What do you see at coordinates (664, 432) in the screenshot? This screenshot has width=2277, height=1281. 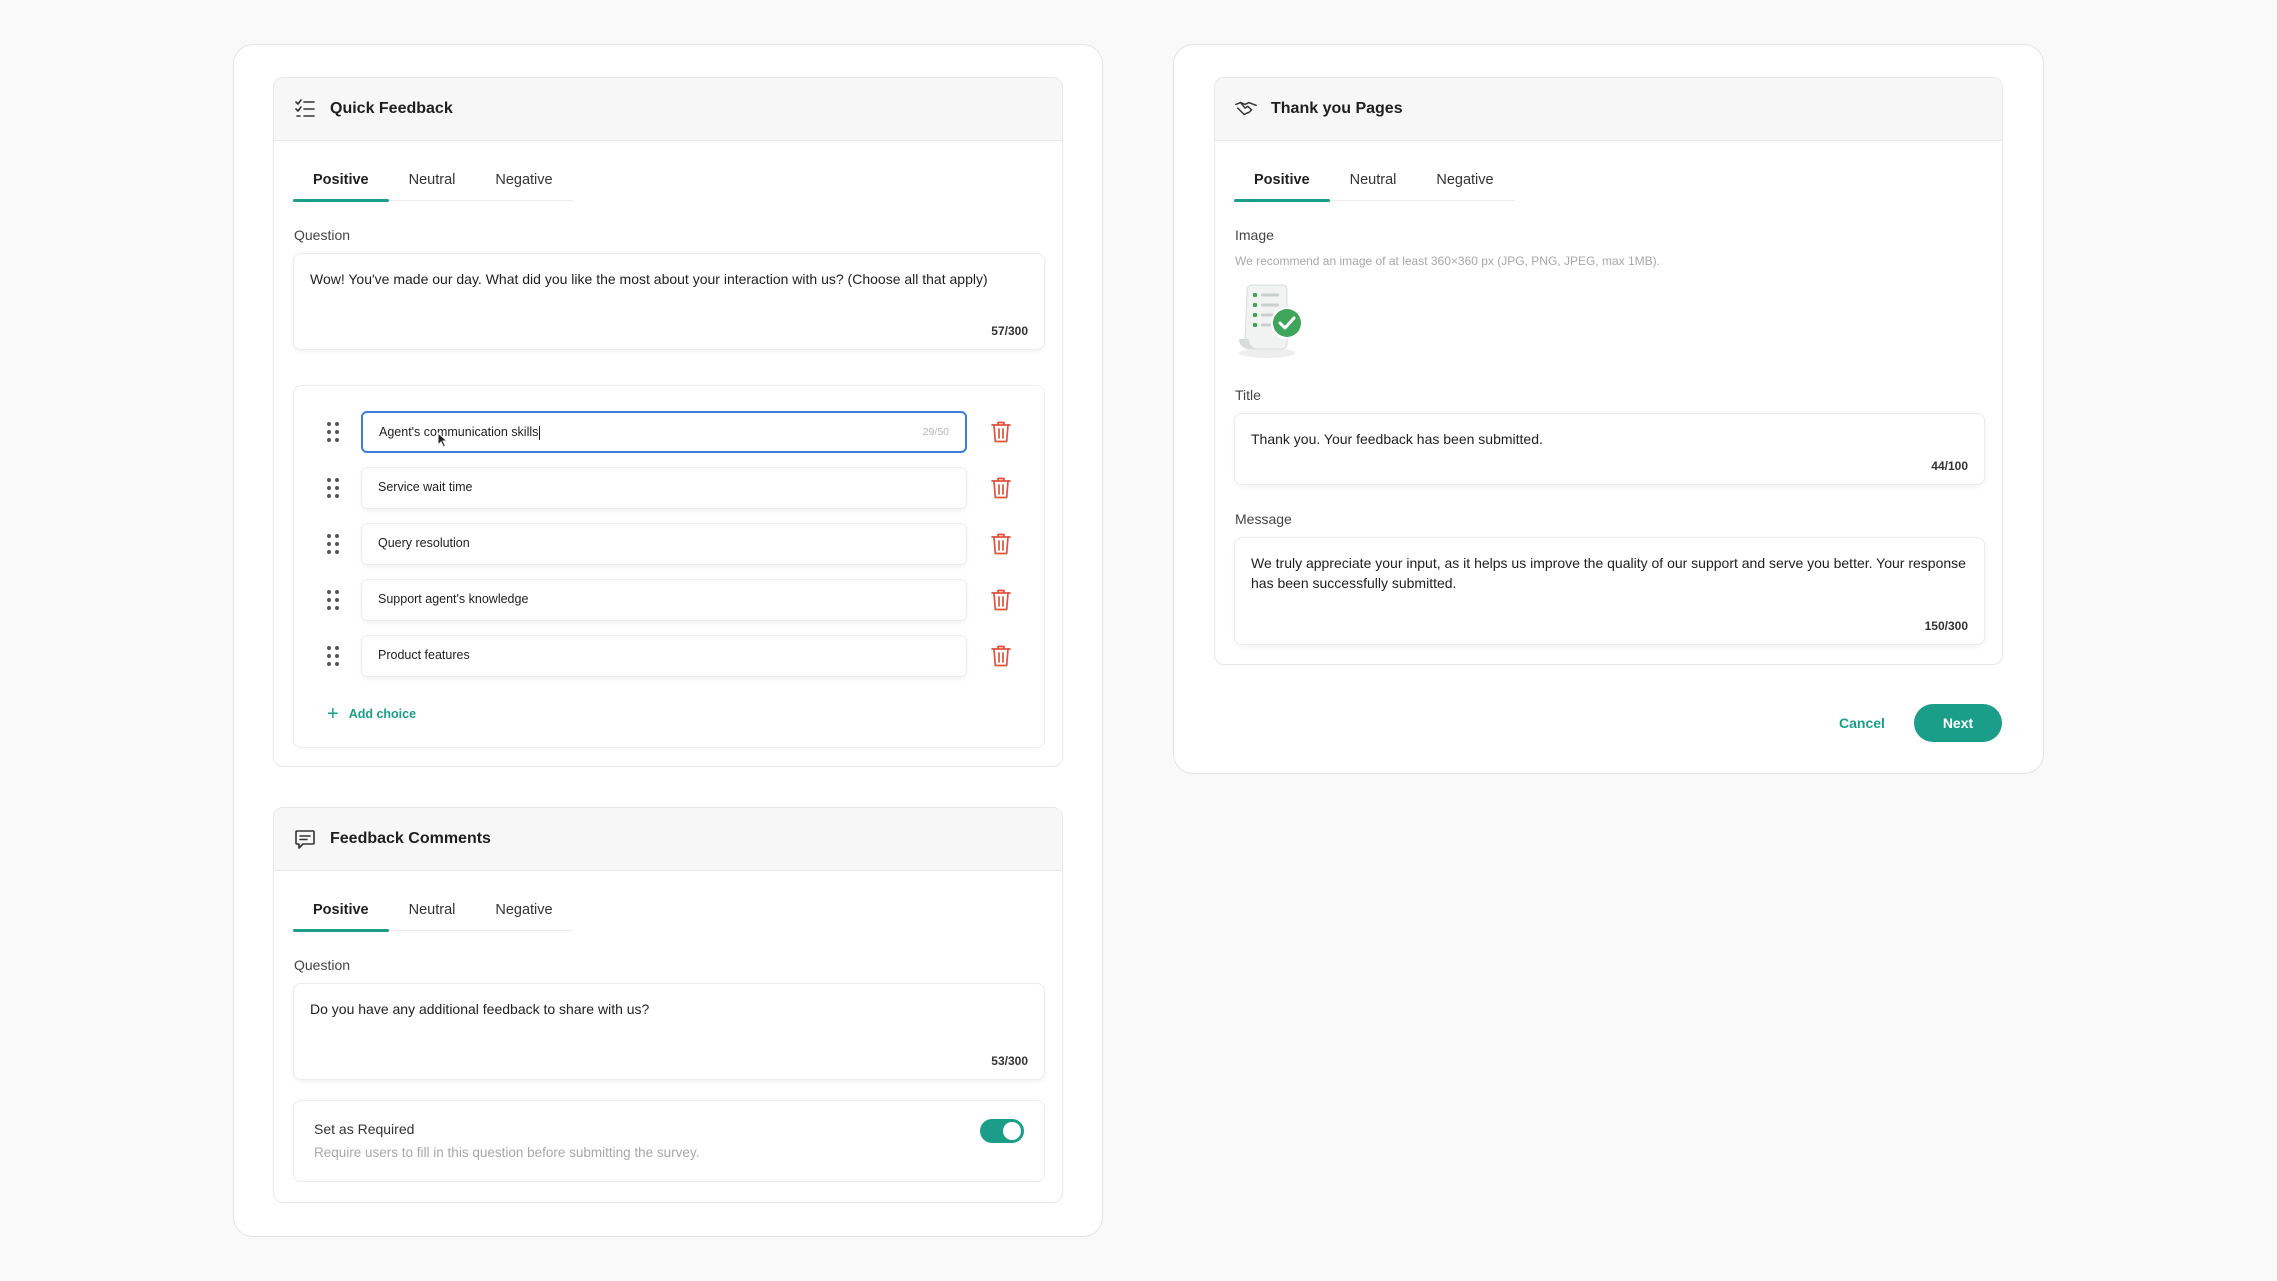 I see `choice-input: Agent's communication skills 29/50` at bounding box center [664, 432].